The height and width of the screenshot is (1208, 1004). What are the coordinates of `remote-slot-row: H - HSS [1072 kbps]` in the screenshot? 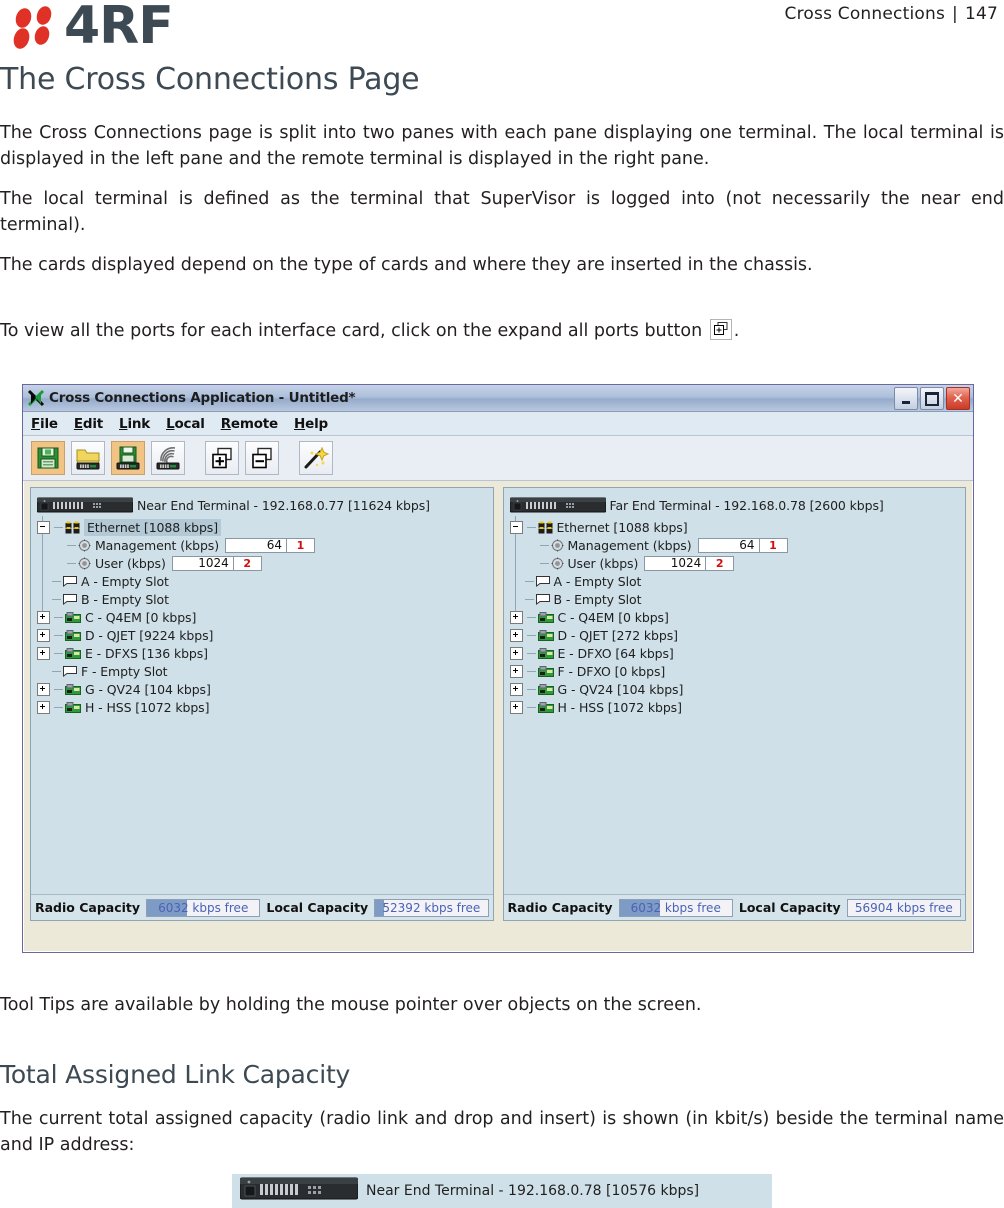 It's located at (737, 707).